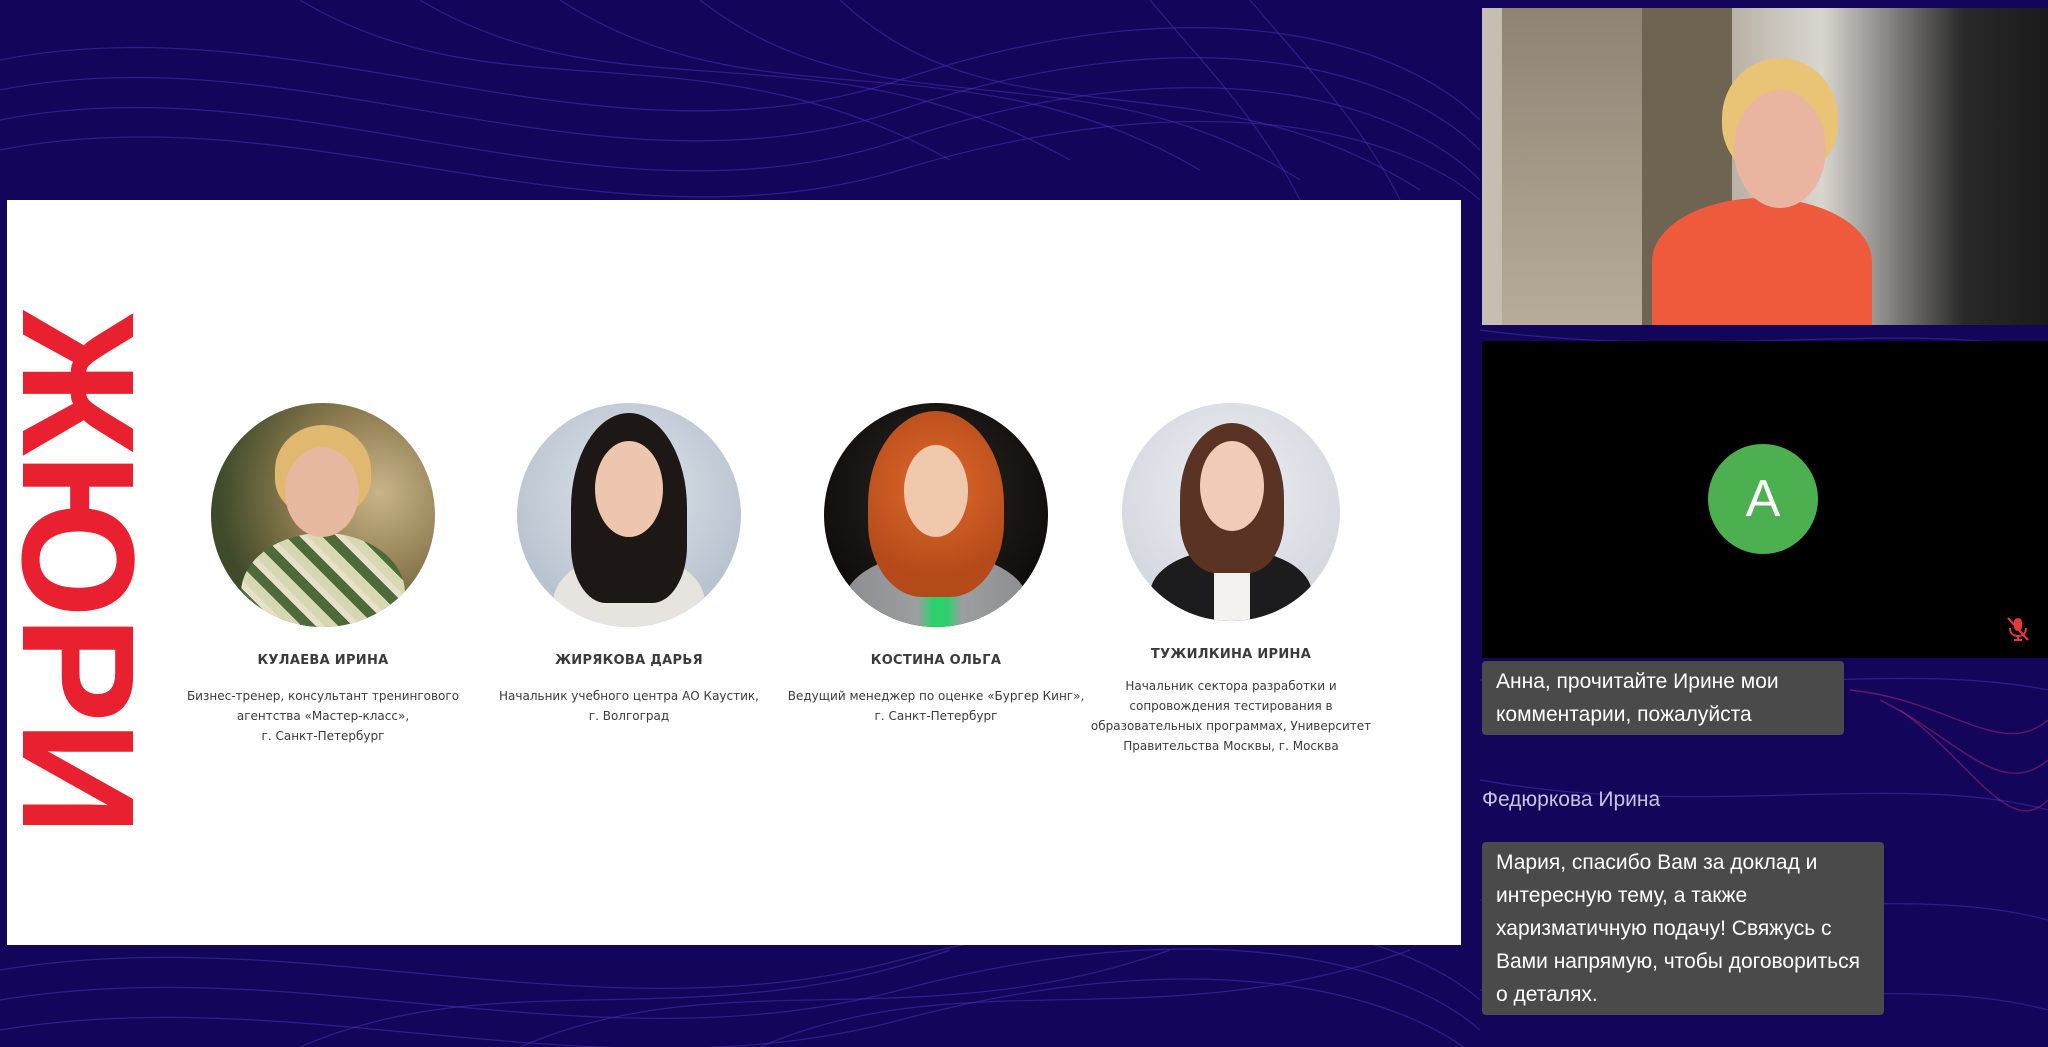 This screenshot has height=1047, width=2048. I want to click on participant-video-tile, so click(1765, 166).